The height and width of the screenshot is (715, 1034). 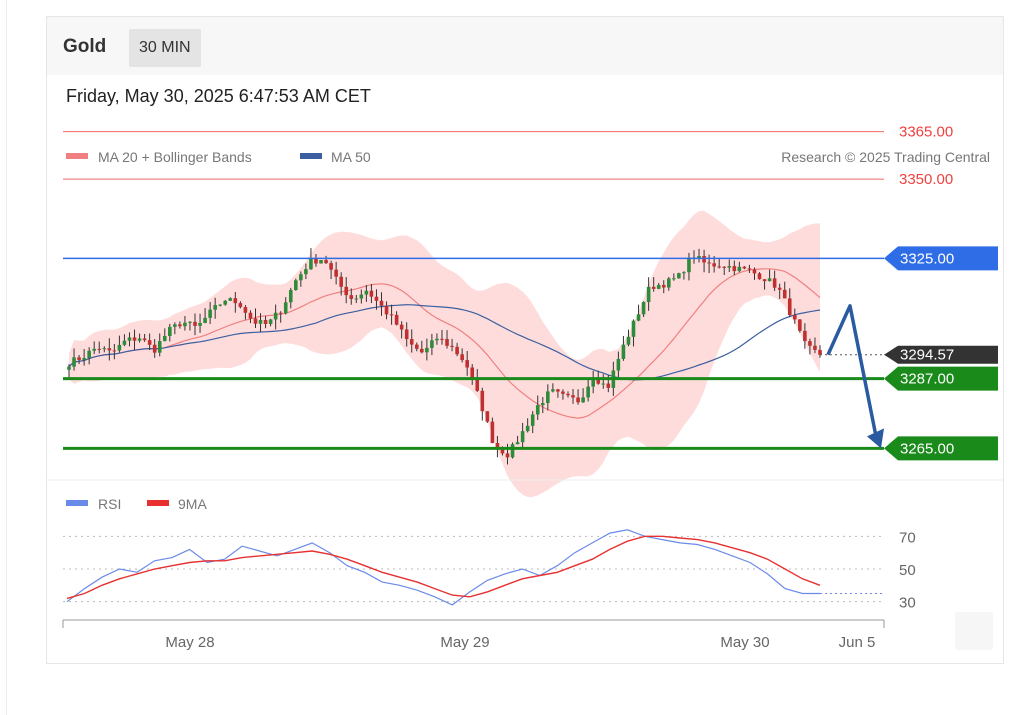 What do you see at coordinates (852, 370) in the screenshot?
I see `forecast-arrow-path` at bounding box center [852, 370].